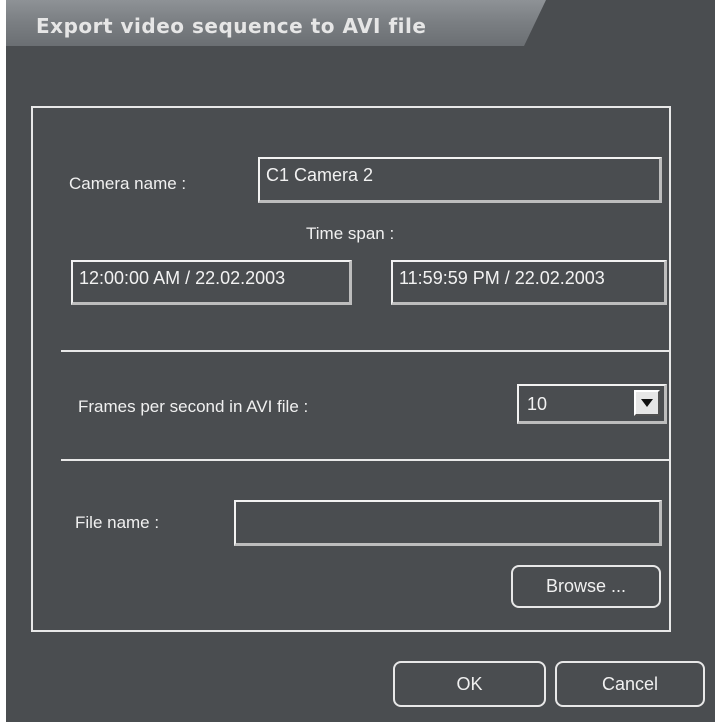 This screenshot has height=722, width=715. What do you see at coordinates (592, 404) in the screenshot?
I see `fps-select: 10` at bounding box center [592, 404].